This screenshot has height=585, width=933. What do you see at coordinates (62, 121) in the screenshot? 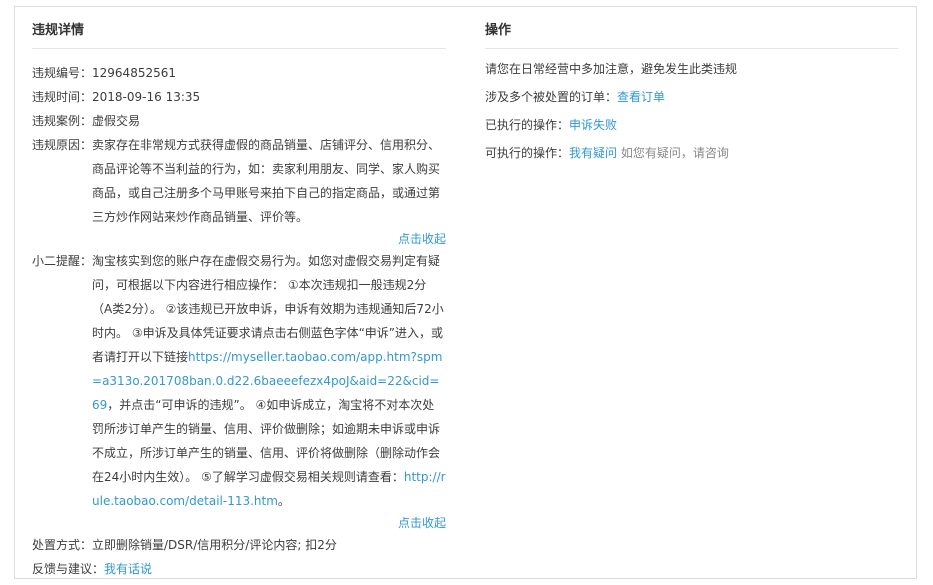
I see `violation-case-label: 违规案例：` at bounding box center [62, 121].